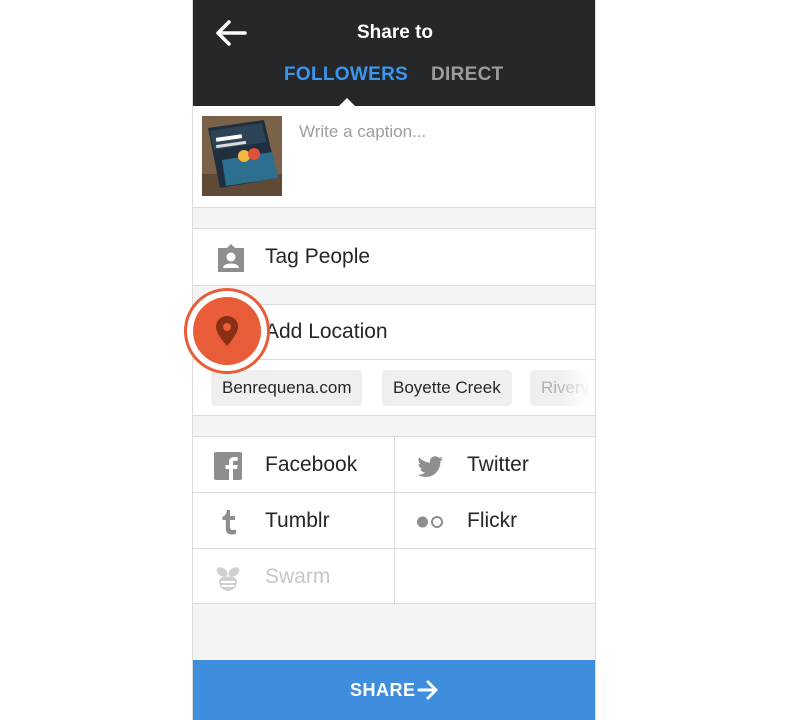  Describe the element at coordinates (228, 466) in the screenshot. I see `facebook-icon` at that location.